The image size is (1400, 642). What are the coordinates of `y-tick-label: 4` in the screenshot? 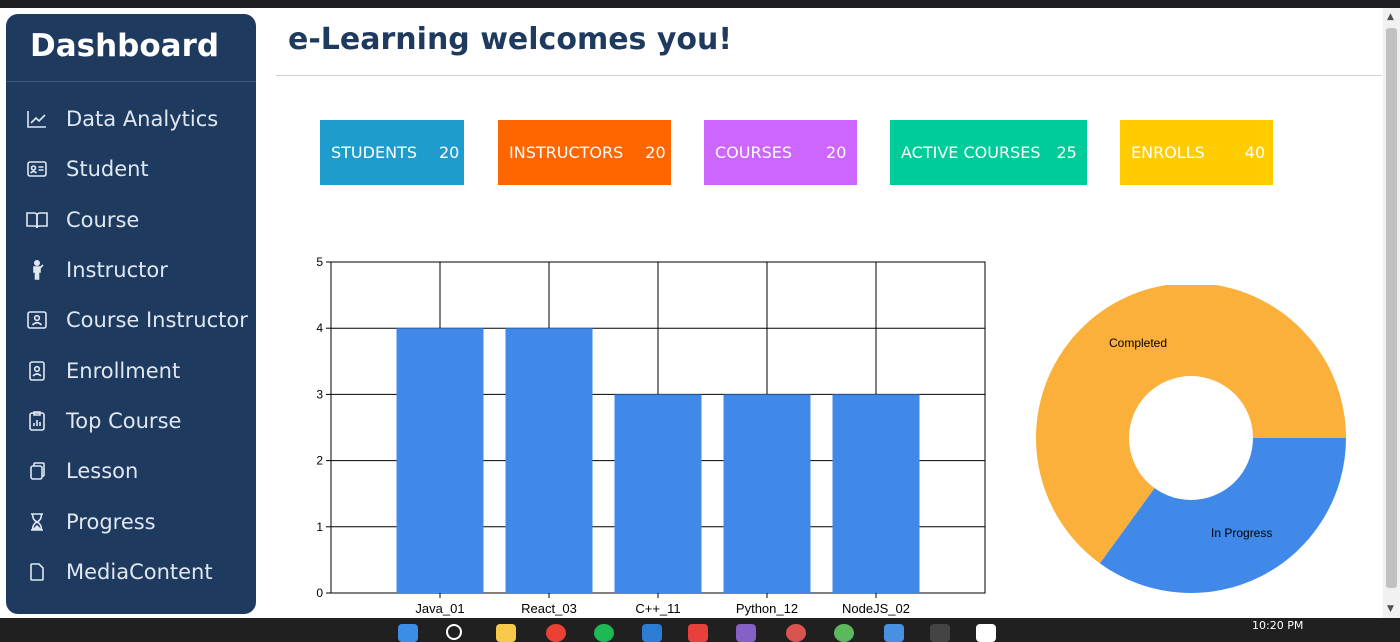 It's located at (319, 328).